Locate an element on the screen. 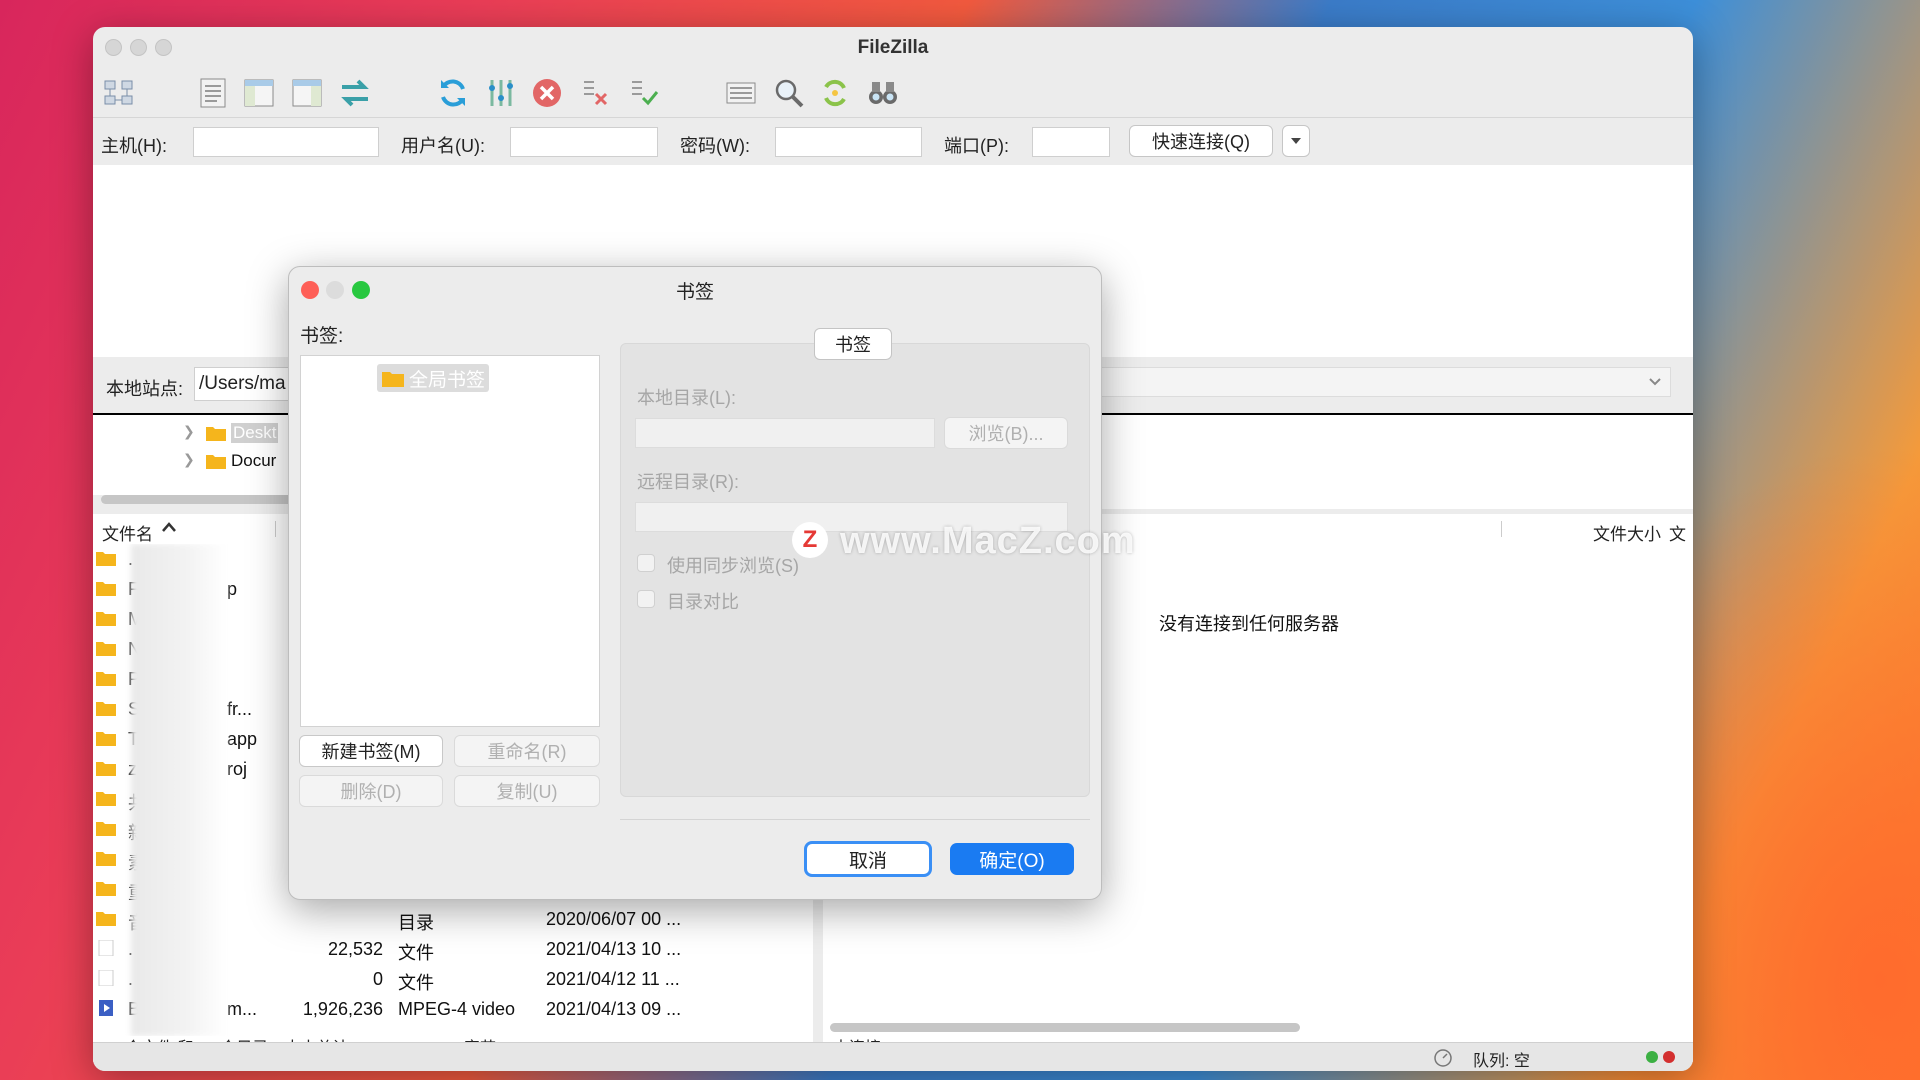 The height and width of the screenshot is (1080, 1920). video-file-icon is located at coordinates (106, 1008).